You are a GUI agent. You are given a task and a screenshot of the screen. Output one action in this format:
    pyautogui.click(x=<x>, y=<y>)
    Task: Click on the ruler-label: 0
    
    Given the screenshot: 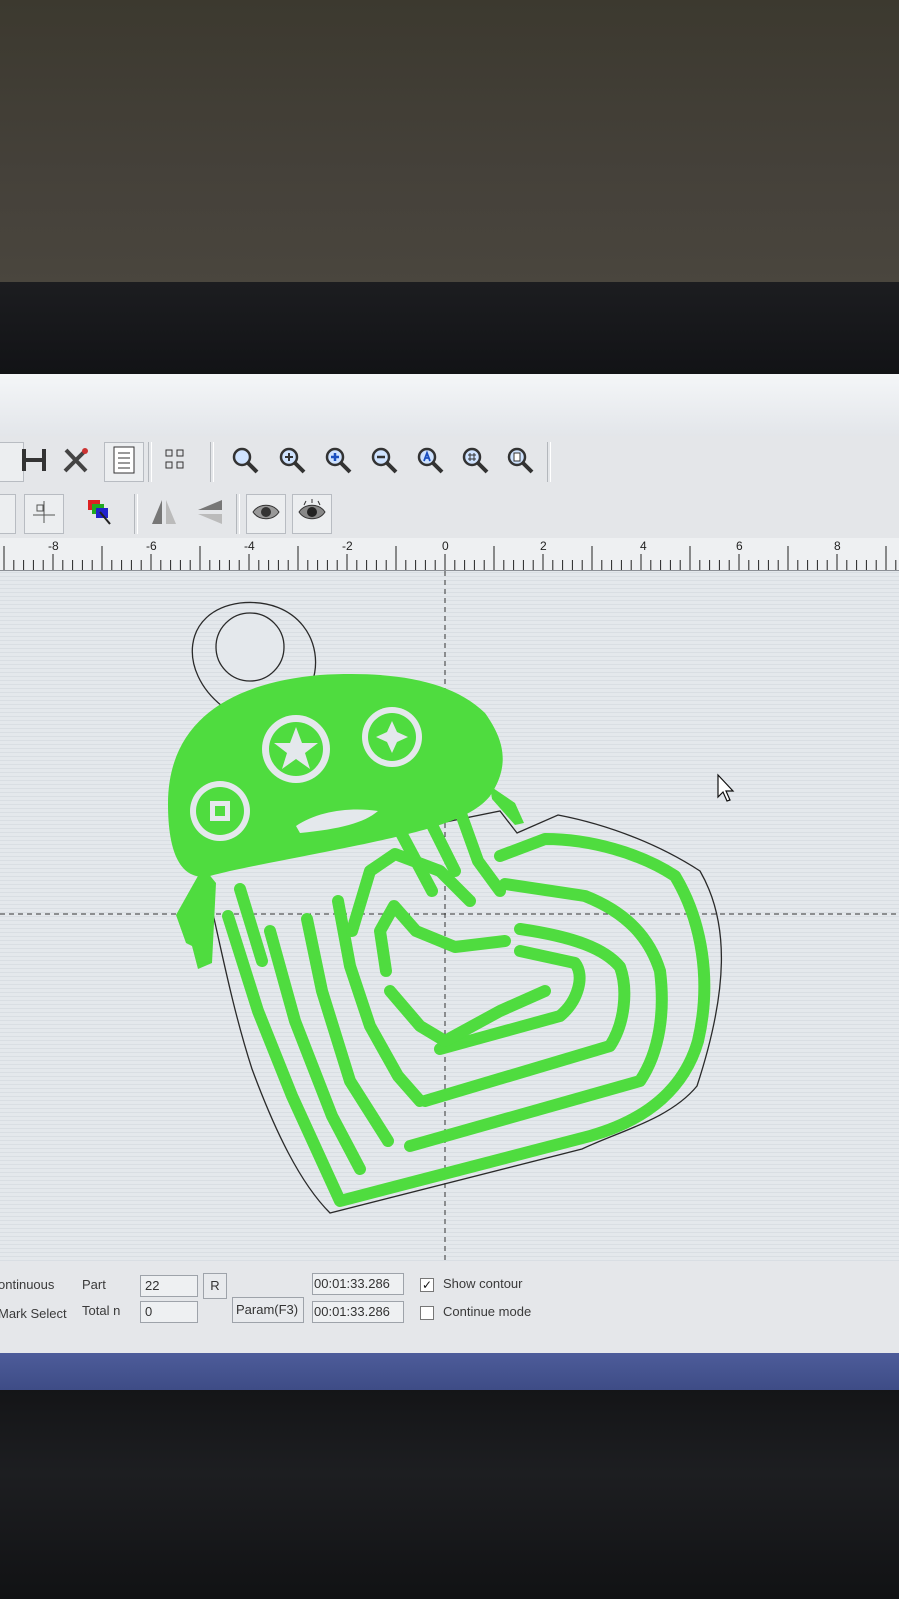 What is the action you would take?
    pyautogui.click(x=445, y=546)
    